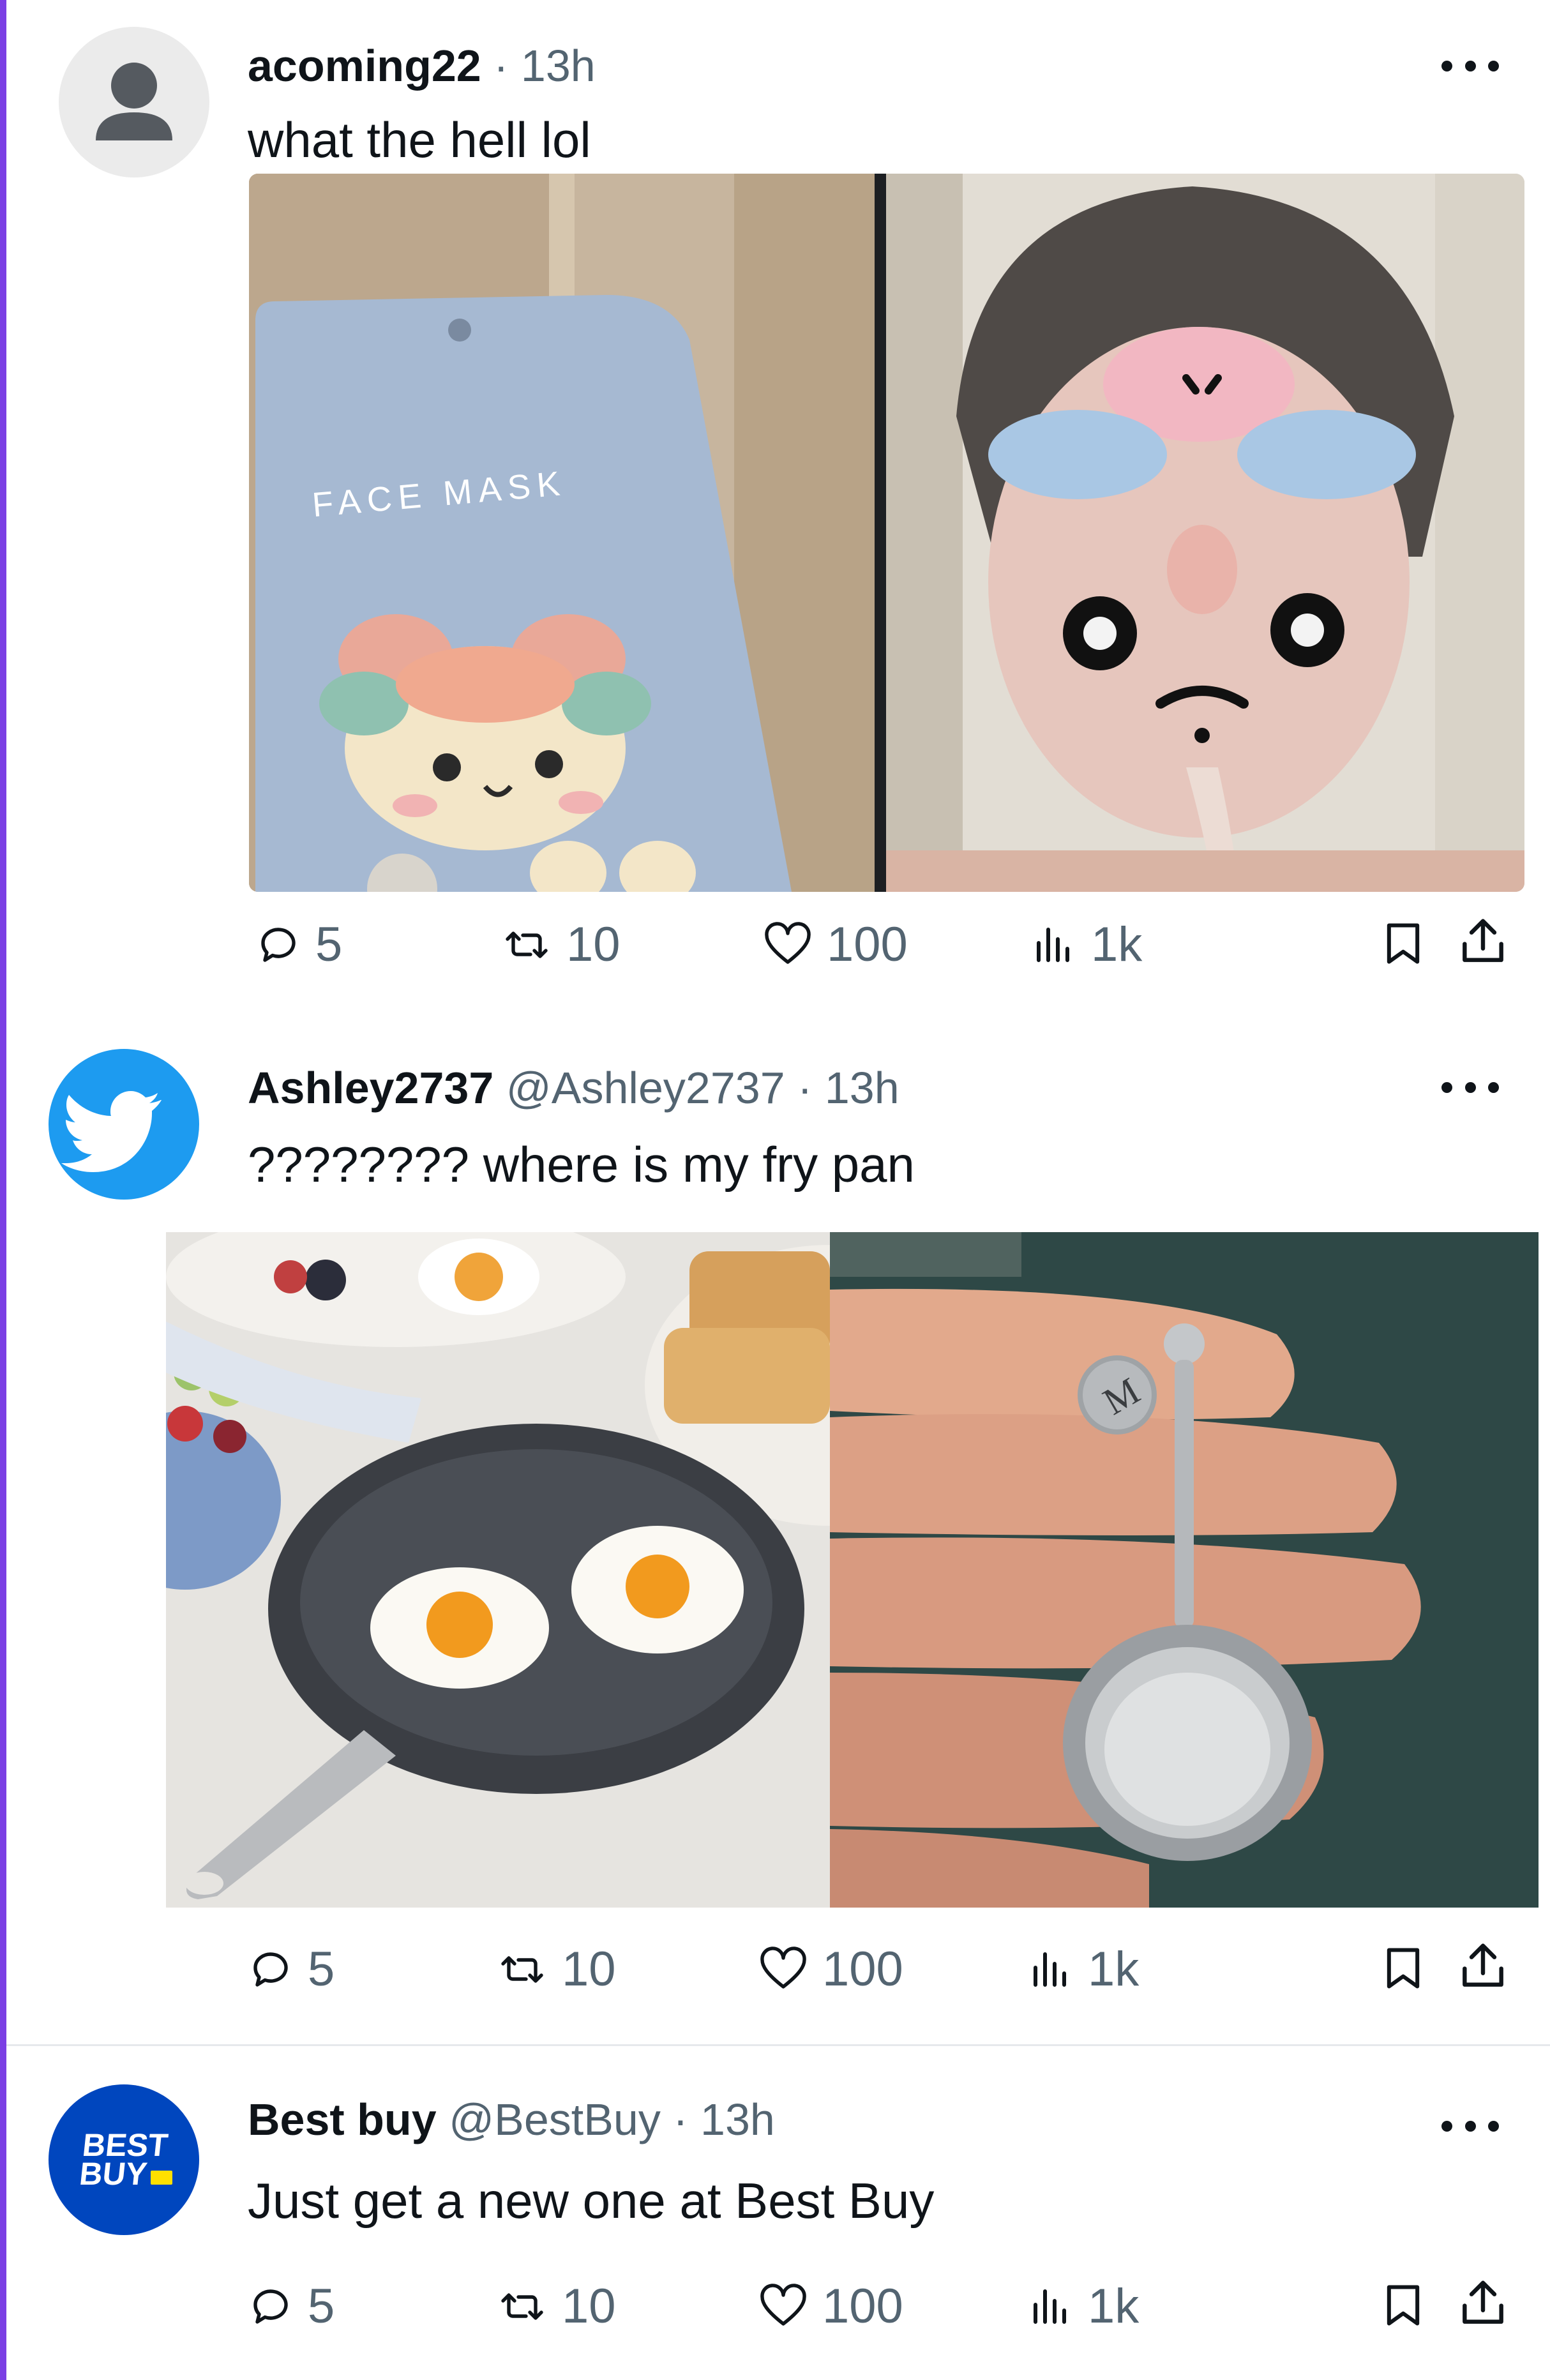  I want to click on username: @BestBuy, so click(555, 2119).